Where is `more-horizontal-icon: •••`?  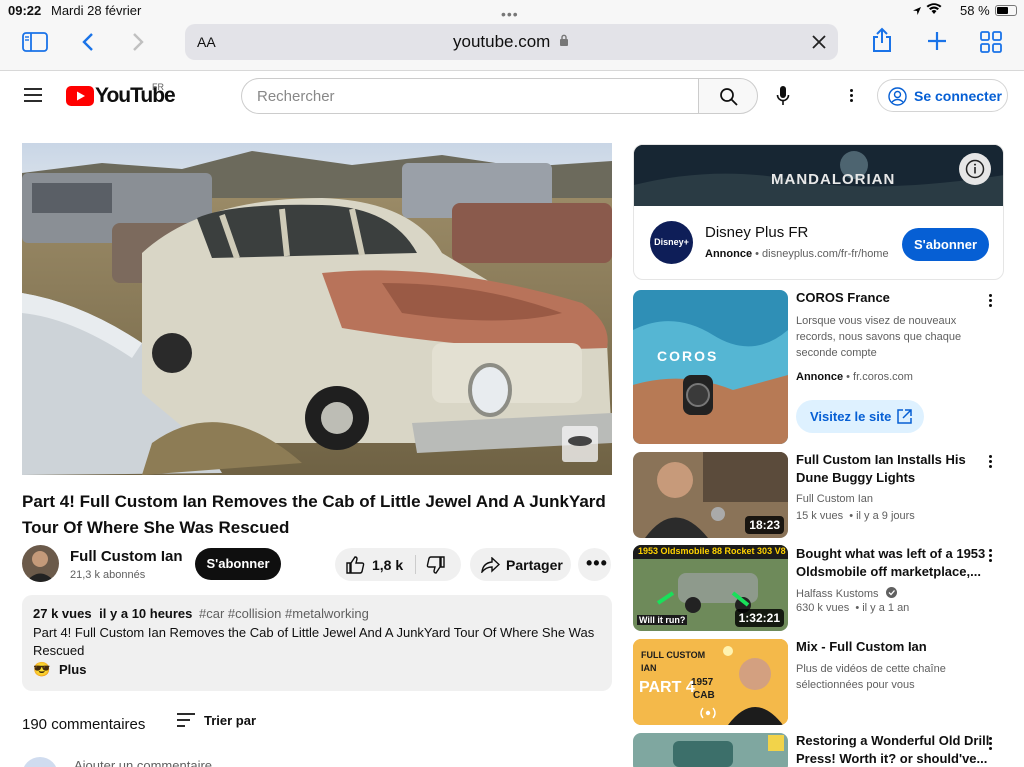
more-horizontal-icon: ••• is located at coordinates (597, 563).